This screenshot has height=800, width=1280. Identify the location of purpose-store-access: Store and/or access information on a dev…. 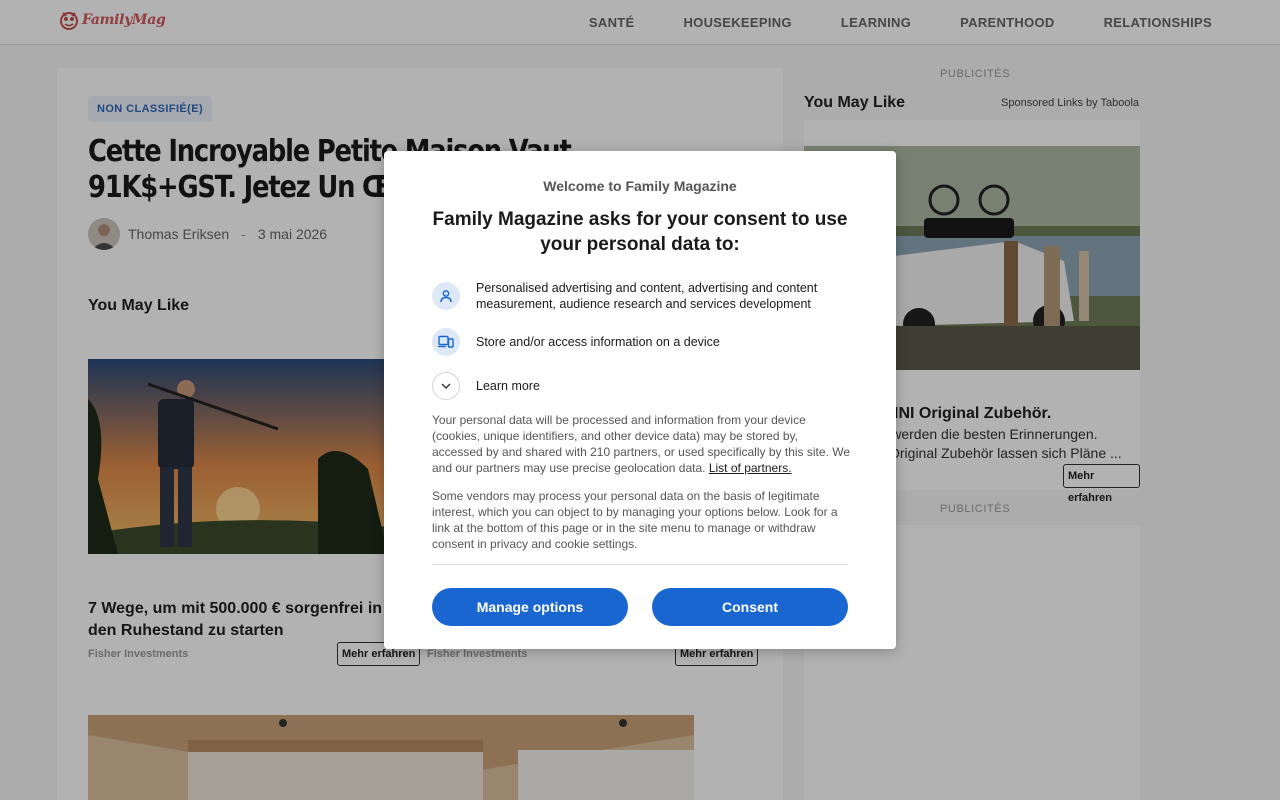
(639, 342).